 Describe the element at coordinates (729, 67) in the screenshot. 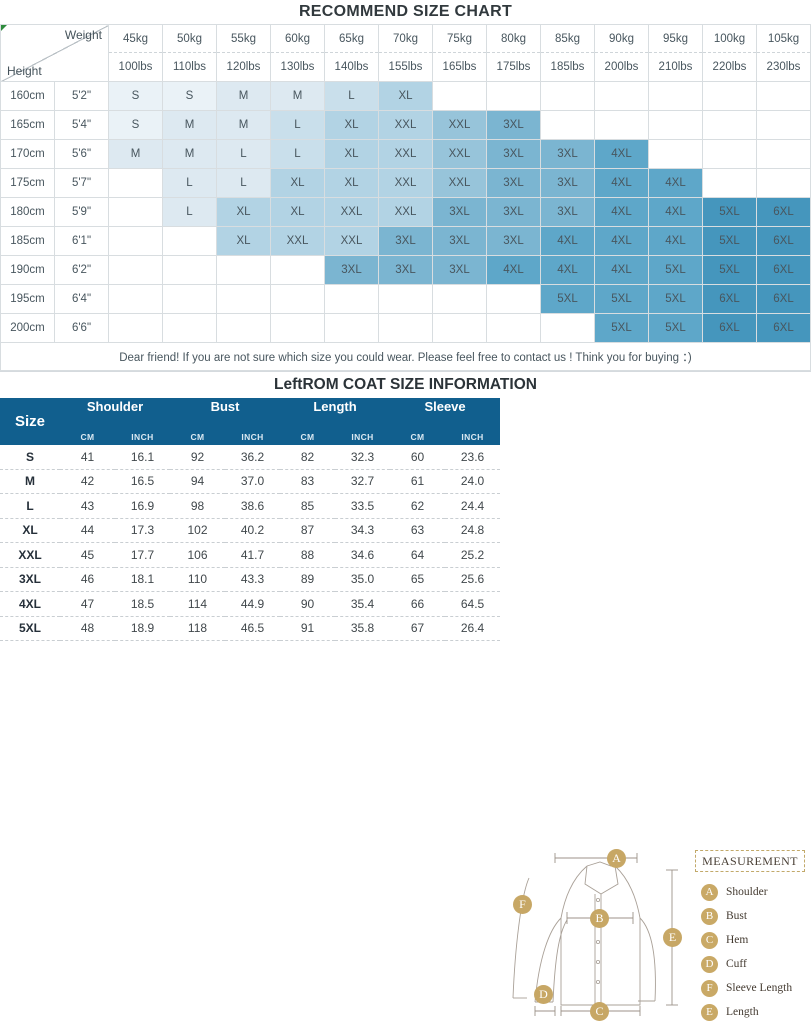

I see `weight-lbs-header: 220lbs` at that location.